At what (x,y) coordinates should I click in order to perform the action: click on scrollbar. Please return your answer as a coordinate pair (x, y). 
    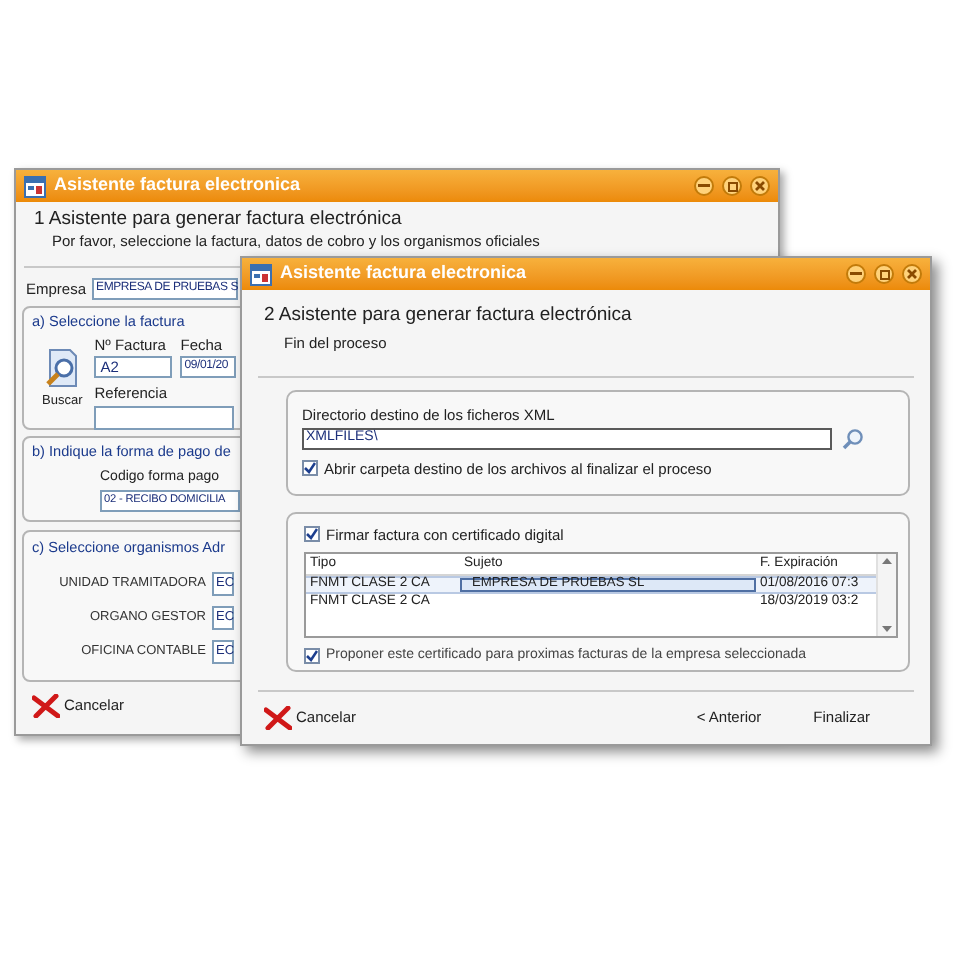
    Looking at the image, I should click on (886, 594).